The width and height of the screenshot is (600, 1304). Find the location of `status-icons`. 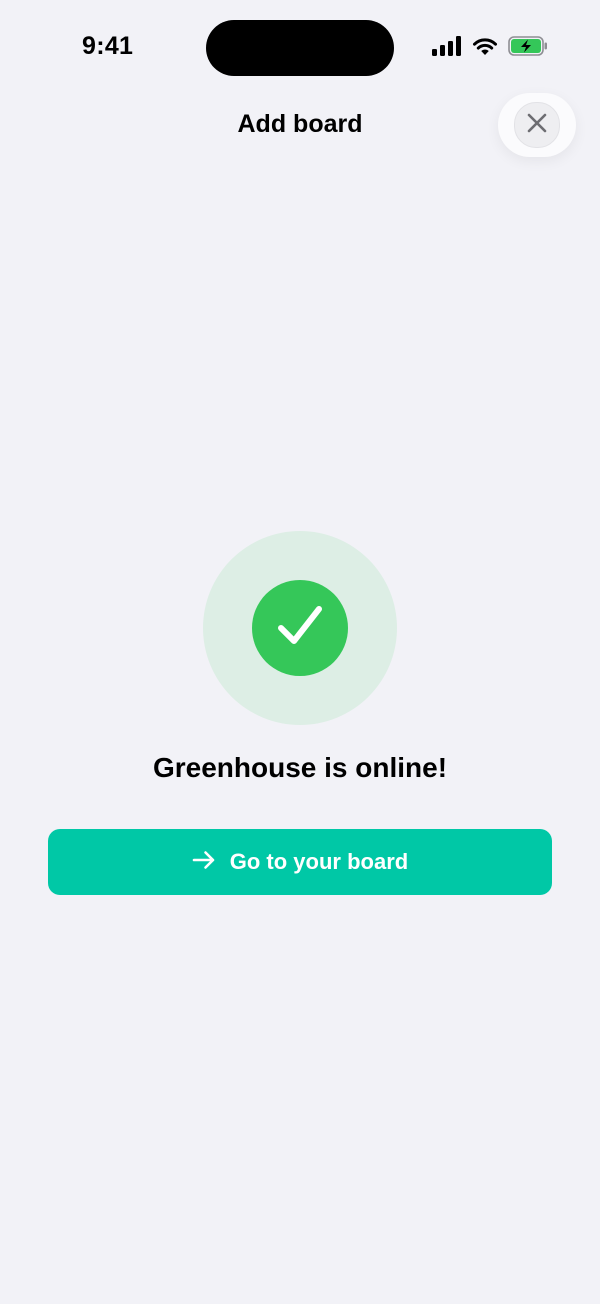

status-icons is located at coordinates (490, 46).